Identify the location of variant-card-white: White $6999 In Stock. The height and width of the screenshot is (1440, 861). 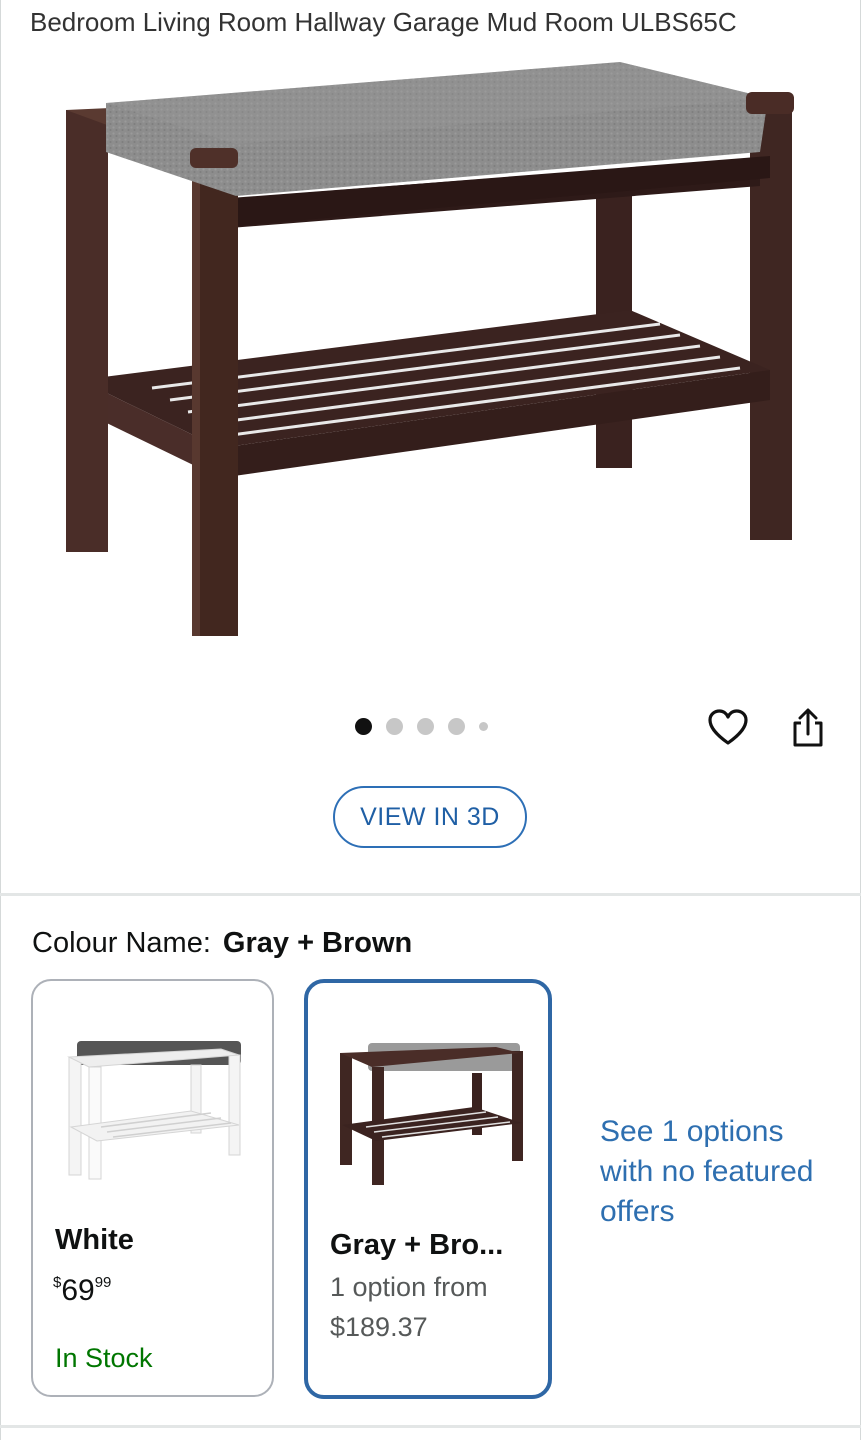
(152, 1188).